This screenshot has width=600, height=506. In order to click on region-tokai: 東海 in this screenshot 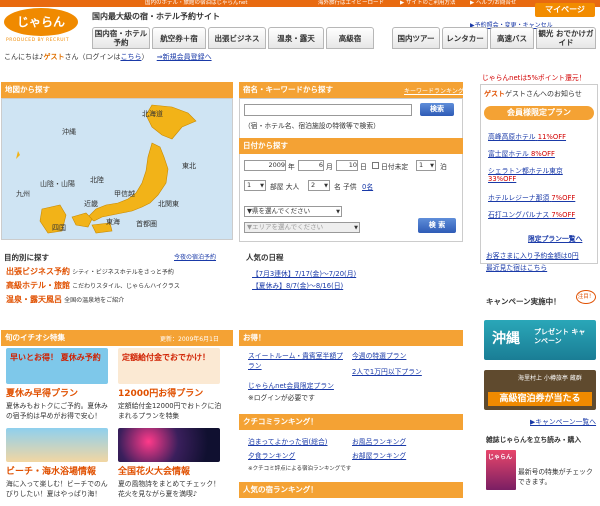, I will do `click(113, 222)`.